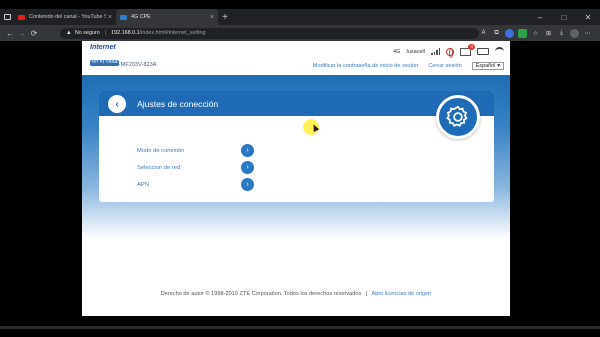 This screenshot has width=600, height=337. What do you see at coordinates (34, 33) in the screenshot?
I see `reload-icon: ⟳` at bounding box center [34, 33].